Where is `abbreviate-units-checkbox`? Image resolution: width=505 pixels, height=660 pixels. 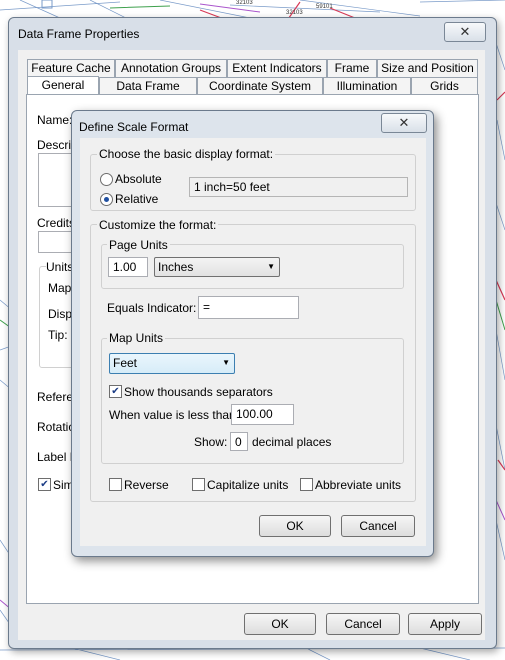 abbreviate-units-checkbox is located at coordinates (306, 484).